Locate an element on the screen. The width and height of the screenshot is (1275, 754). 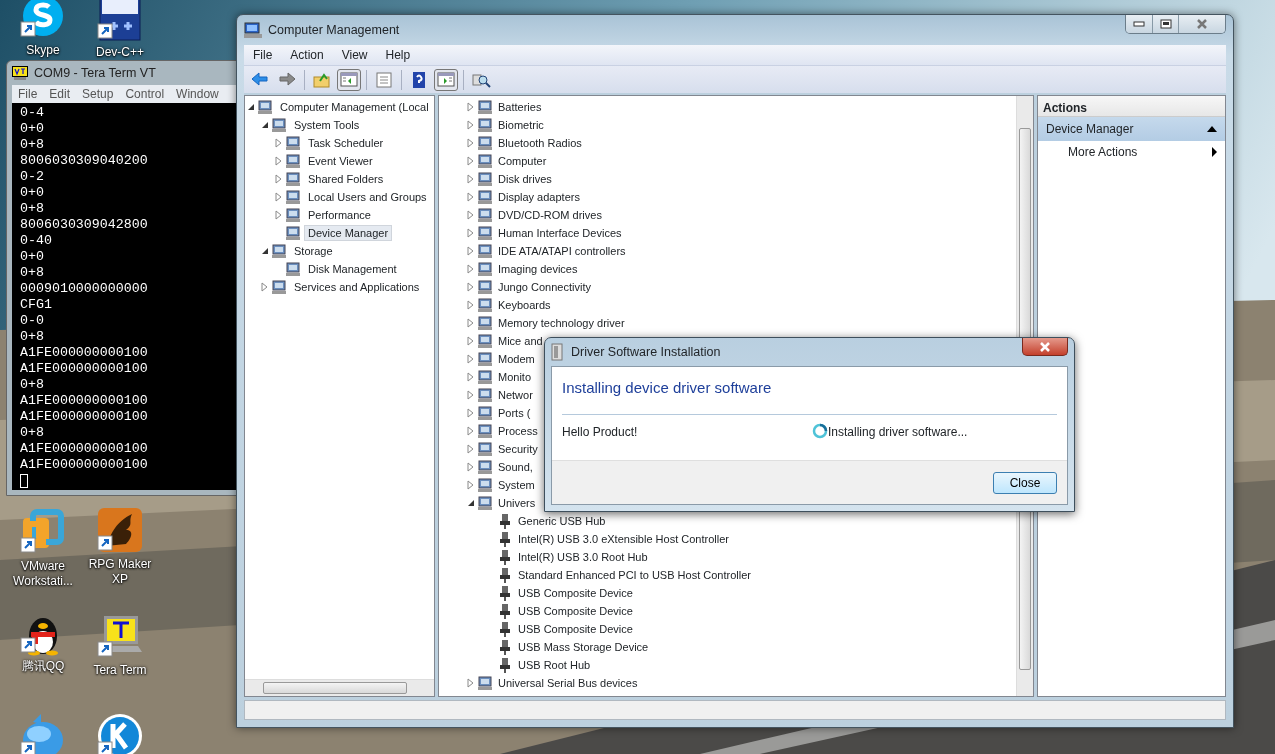
tree-item: Task Scheduler is located at coordinates (346, 143).